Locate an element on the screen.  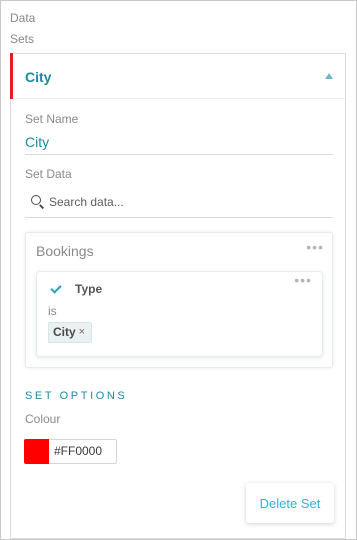
set-data-search is located at coordinates (179, 203).